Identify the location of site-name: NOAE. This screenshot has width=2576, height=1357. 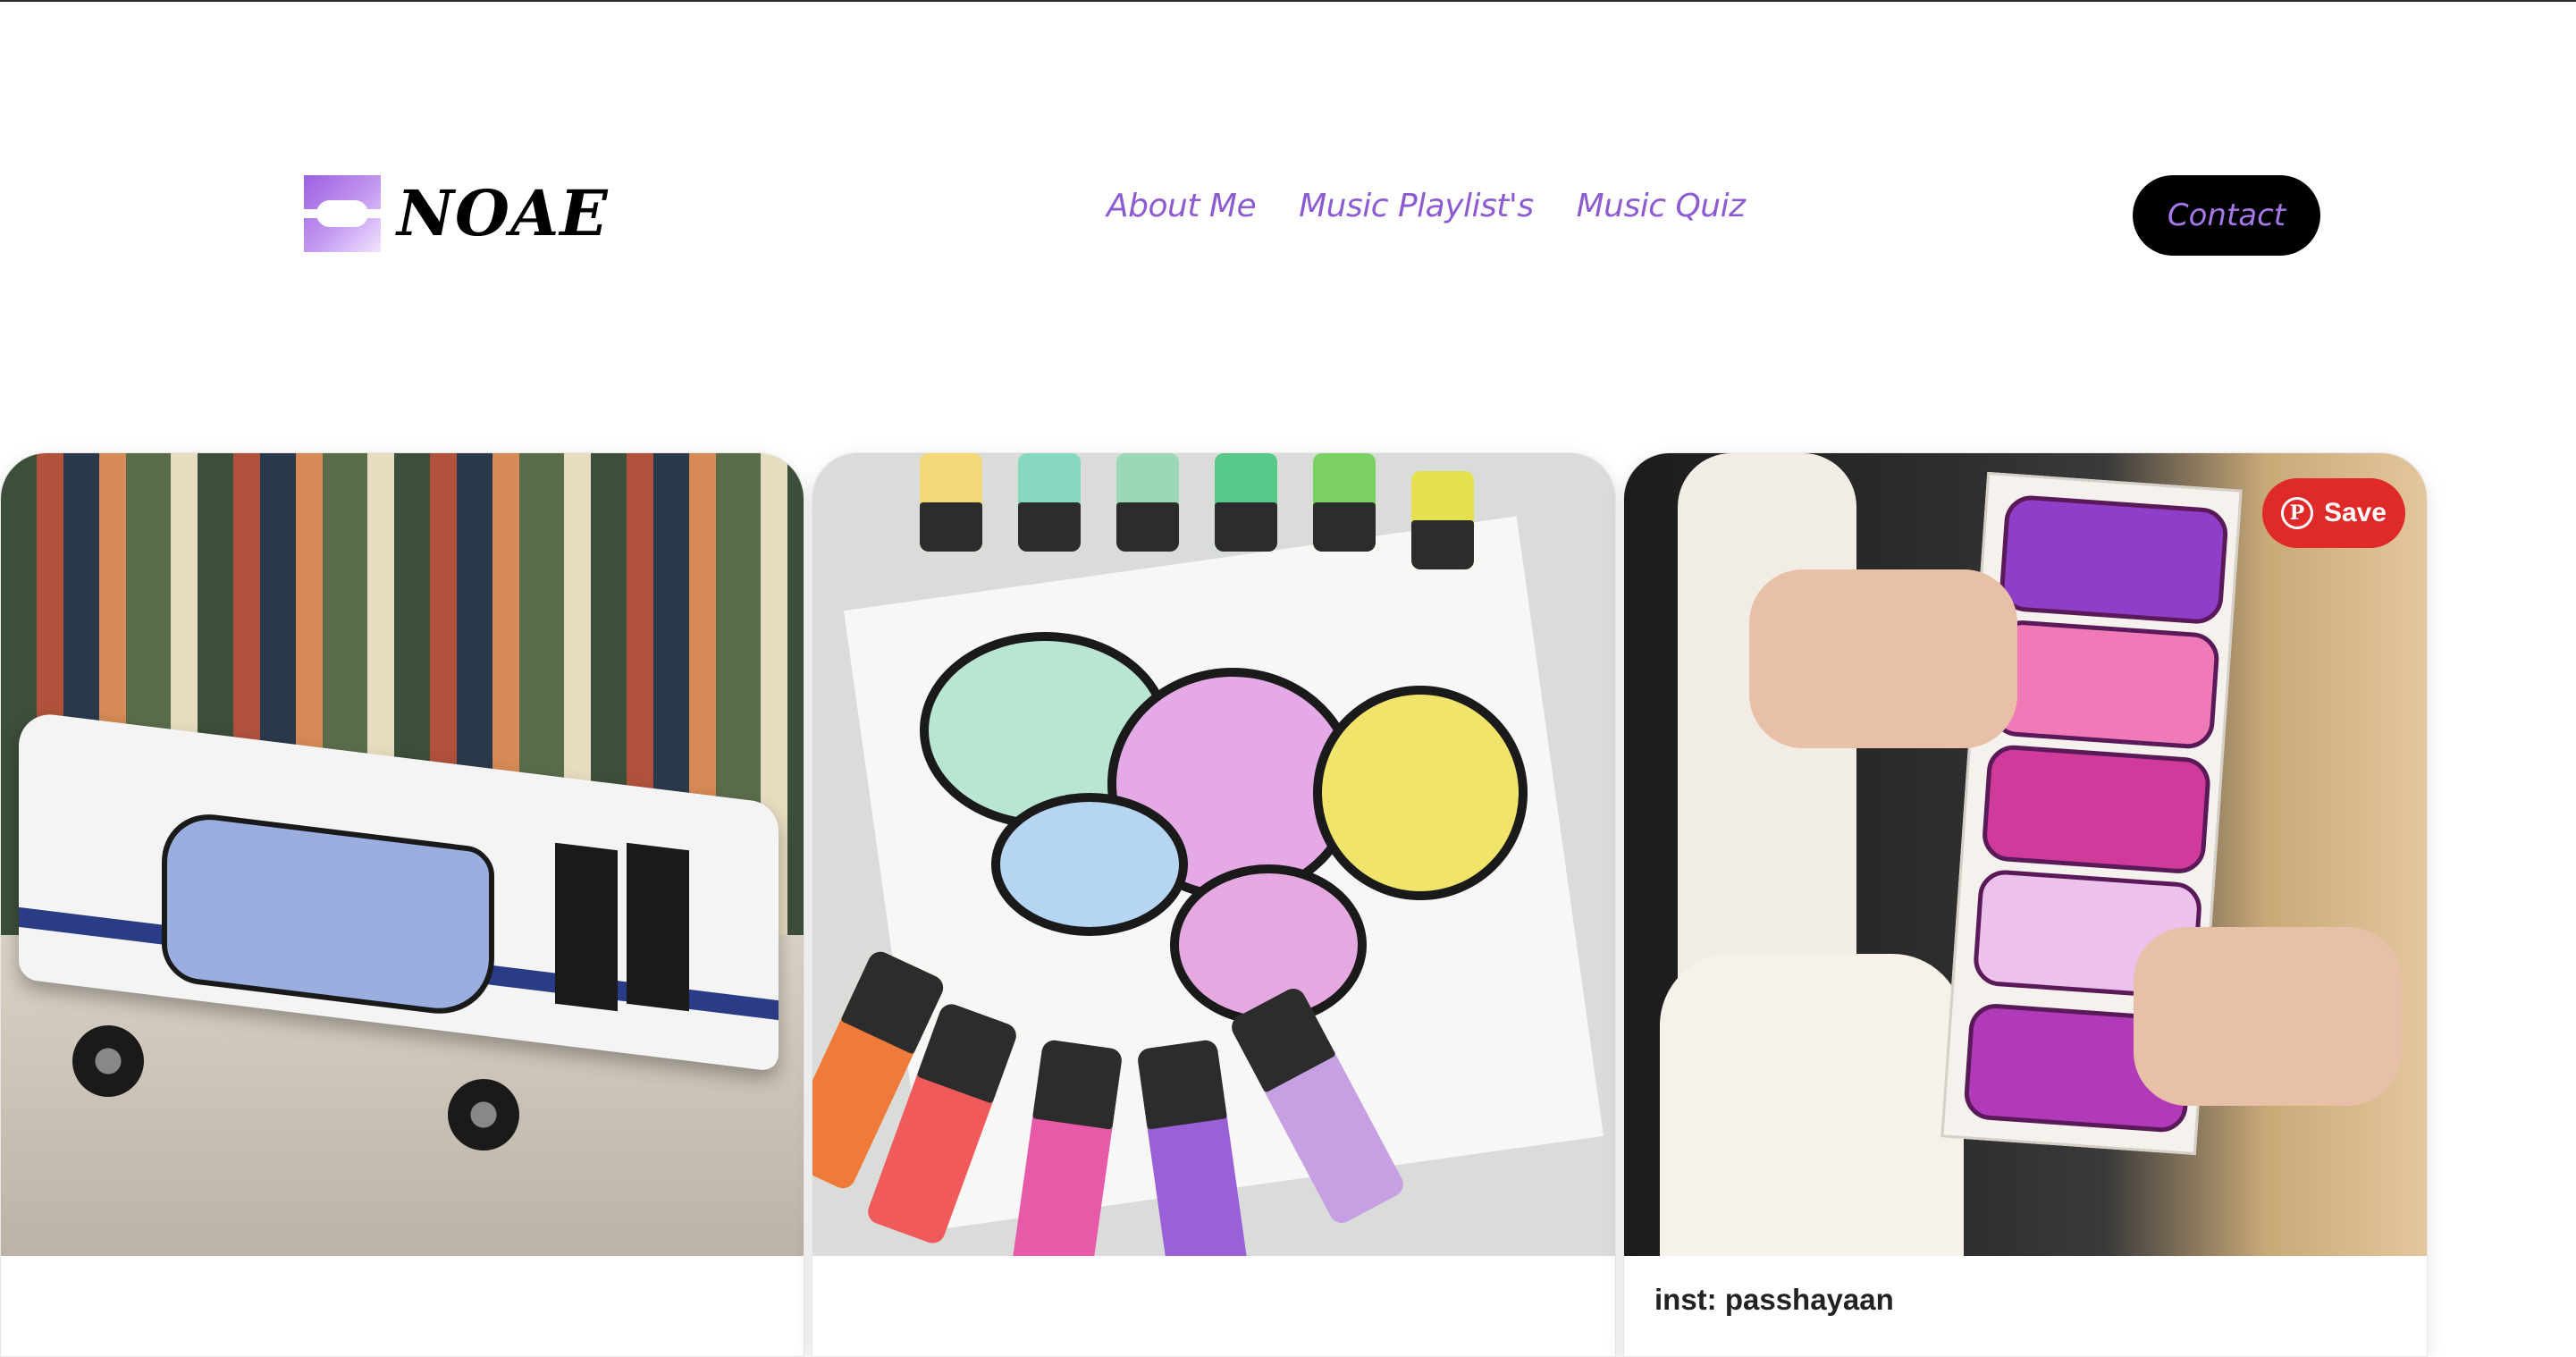
(503, 213).